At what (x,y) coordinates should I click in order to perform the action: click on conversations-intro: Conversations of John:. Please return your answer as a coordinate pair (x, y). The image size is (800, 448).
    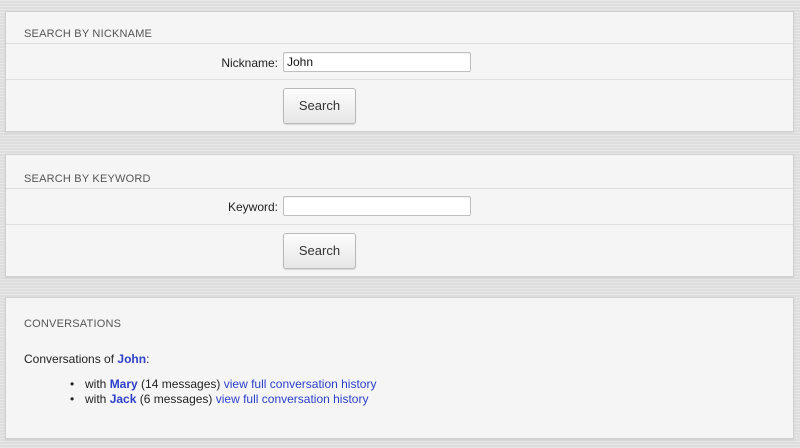
    Looking at the image, I should click on (86, 359).